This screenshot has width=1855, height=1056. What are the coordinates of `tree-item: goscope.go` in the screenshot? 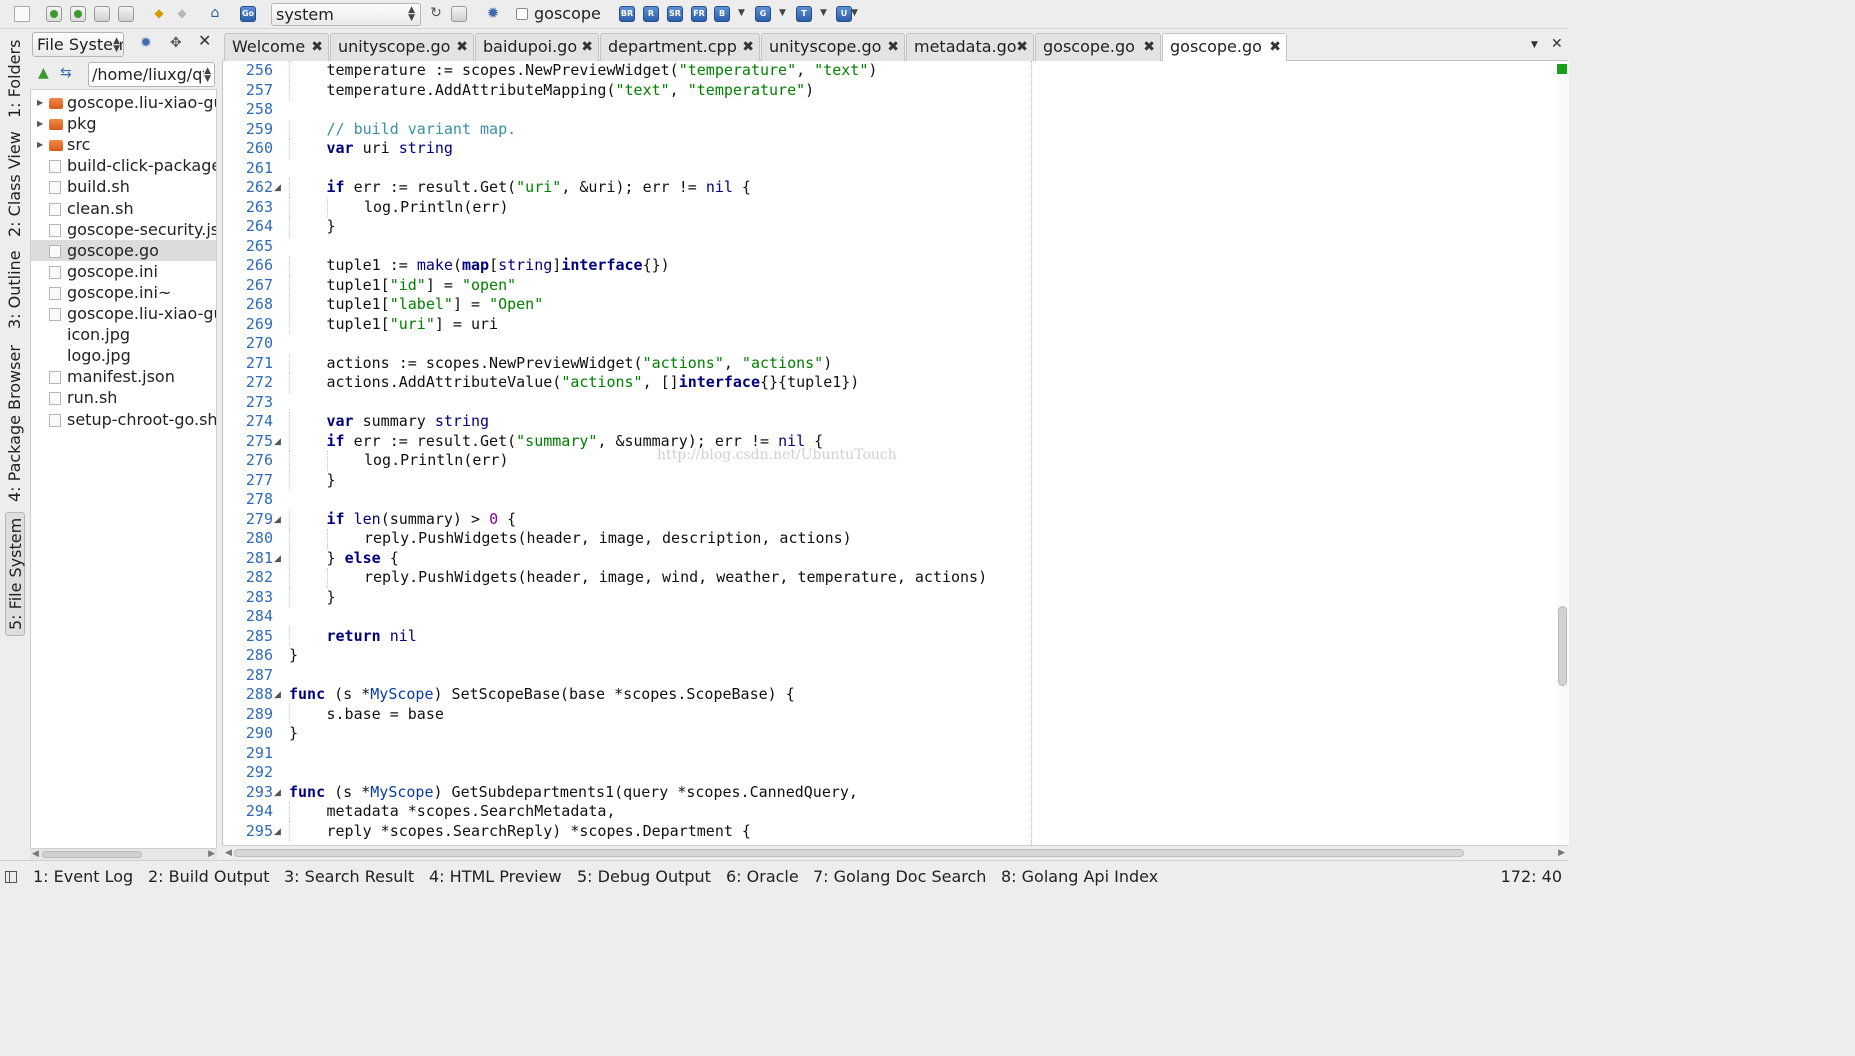 It's located at (123, 250).